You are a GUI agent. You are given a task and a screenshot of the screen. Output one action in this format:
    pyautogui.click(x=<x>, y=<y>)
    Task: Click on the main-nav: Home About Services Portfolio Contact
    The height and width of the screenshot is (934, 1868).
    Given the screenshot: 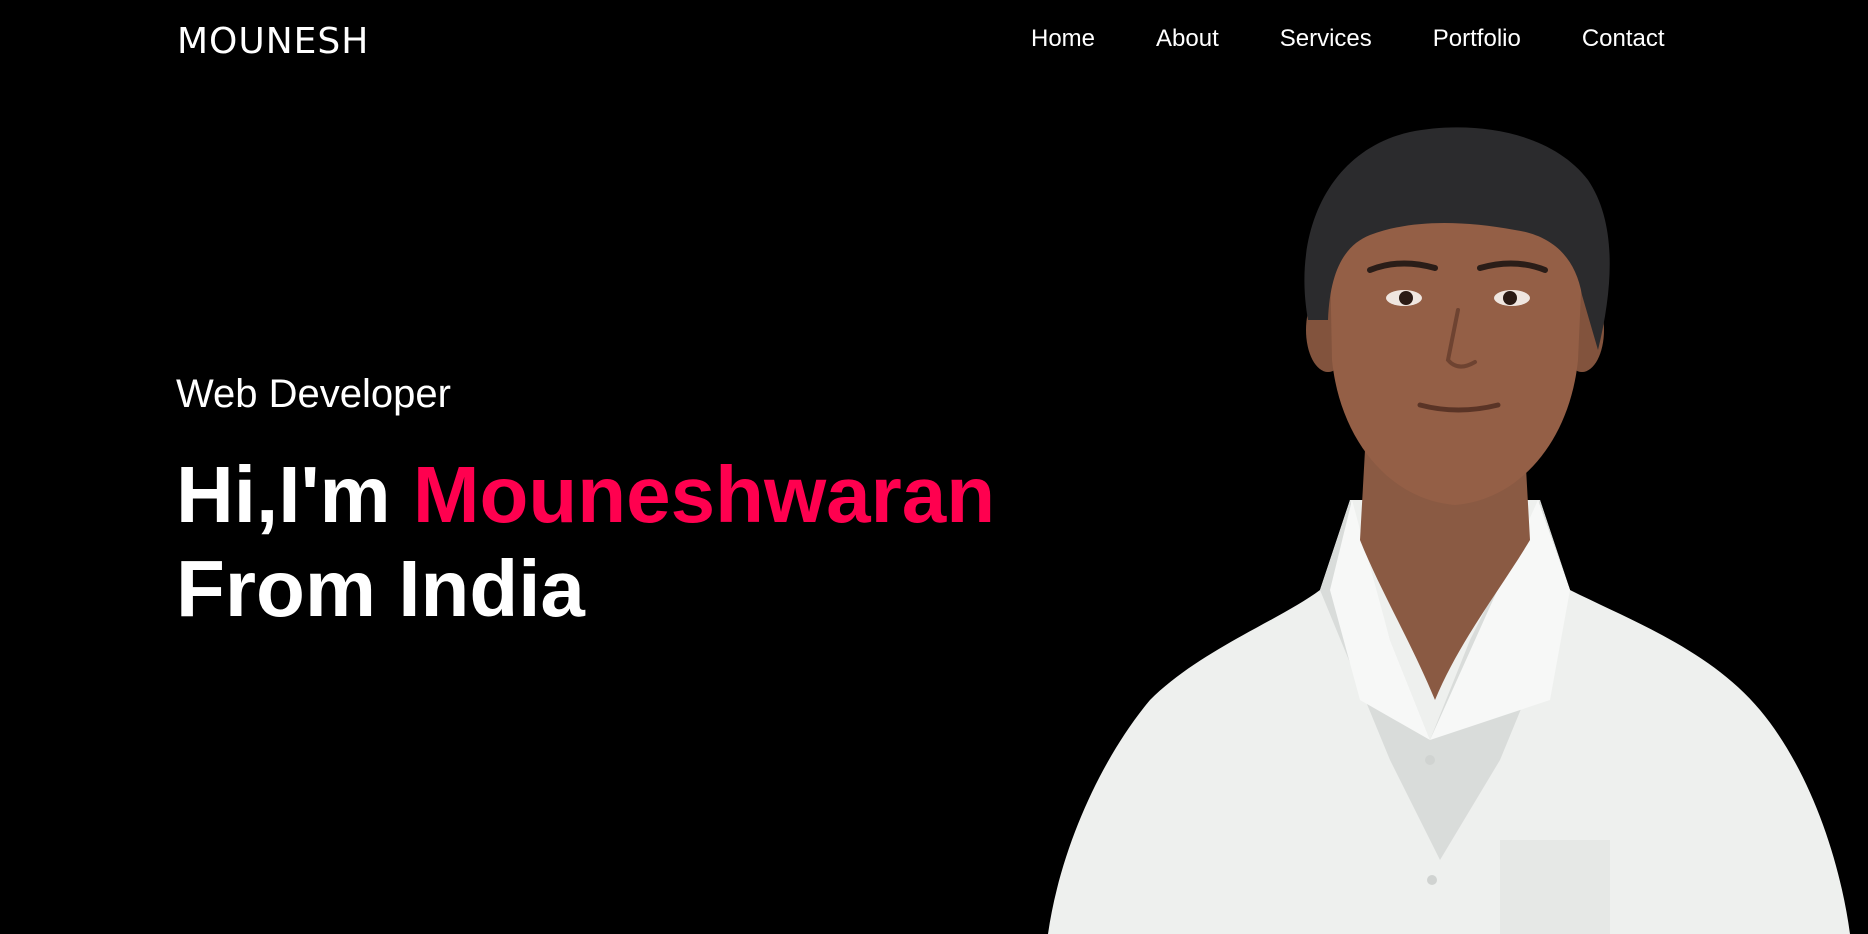 What is the action you would take?
    pyautogui.click(x=1348, y=39)
    